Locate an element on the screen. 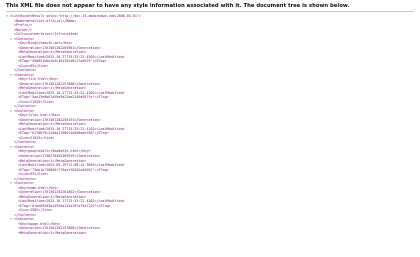 The width and height of the screenshot is (420, 257). xml-line-48: <MetaGeneration>1</MetaGeneration> is located at coordinates (210, 233).